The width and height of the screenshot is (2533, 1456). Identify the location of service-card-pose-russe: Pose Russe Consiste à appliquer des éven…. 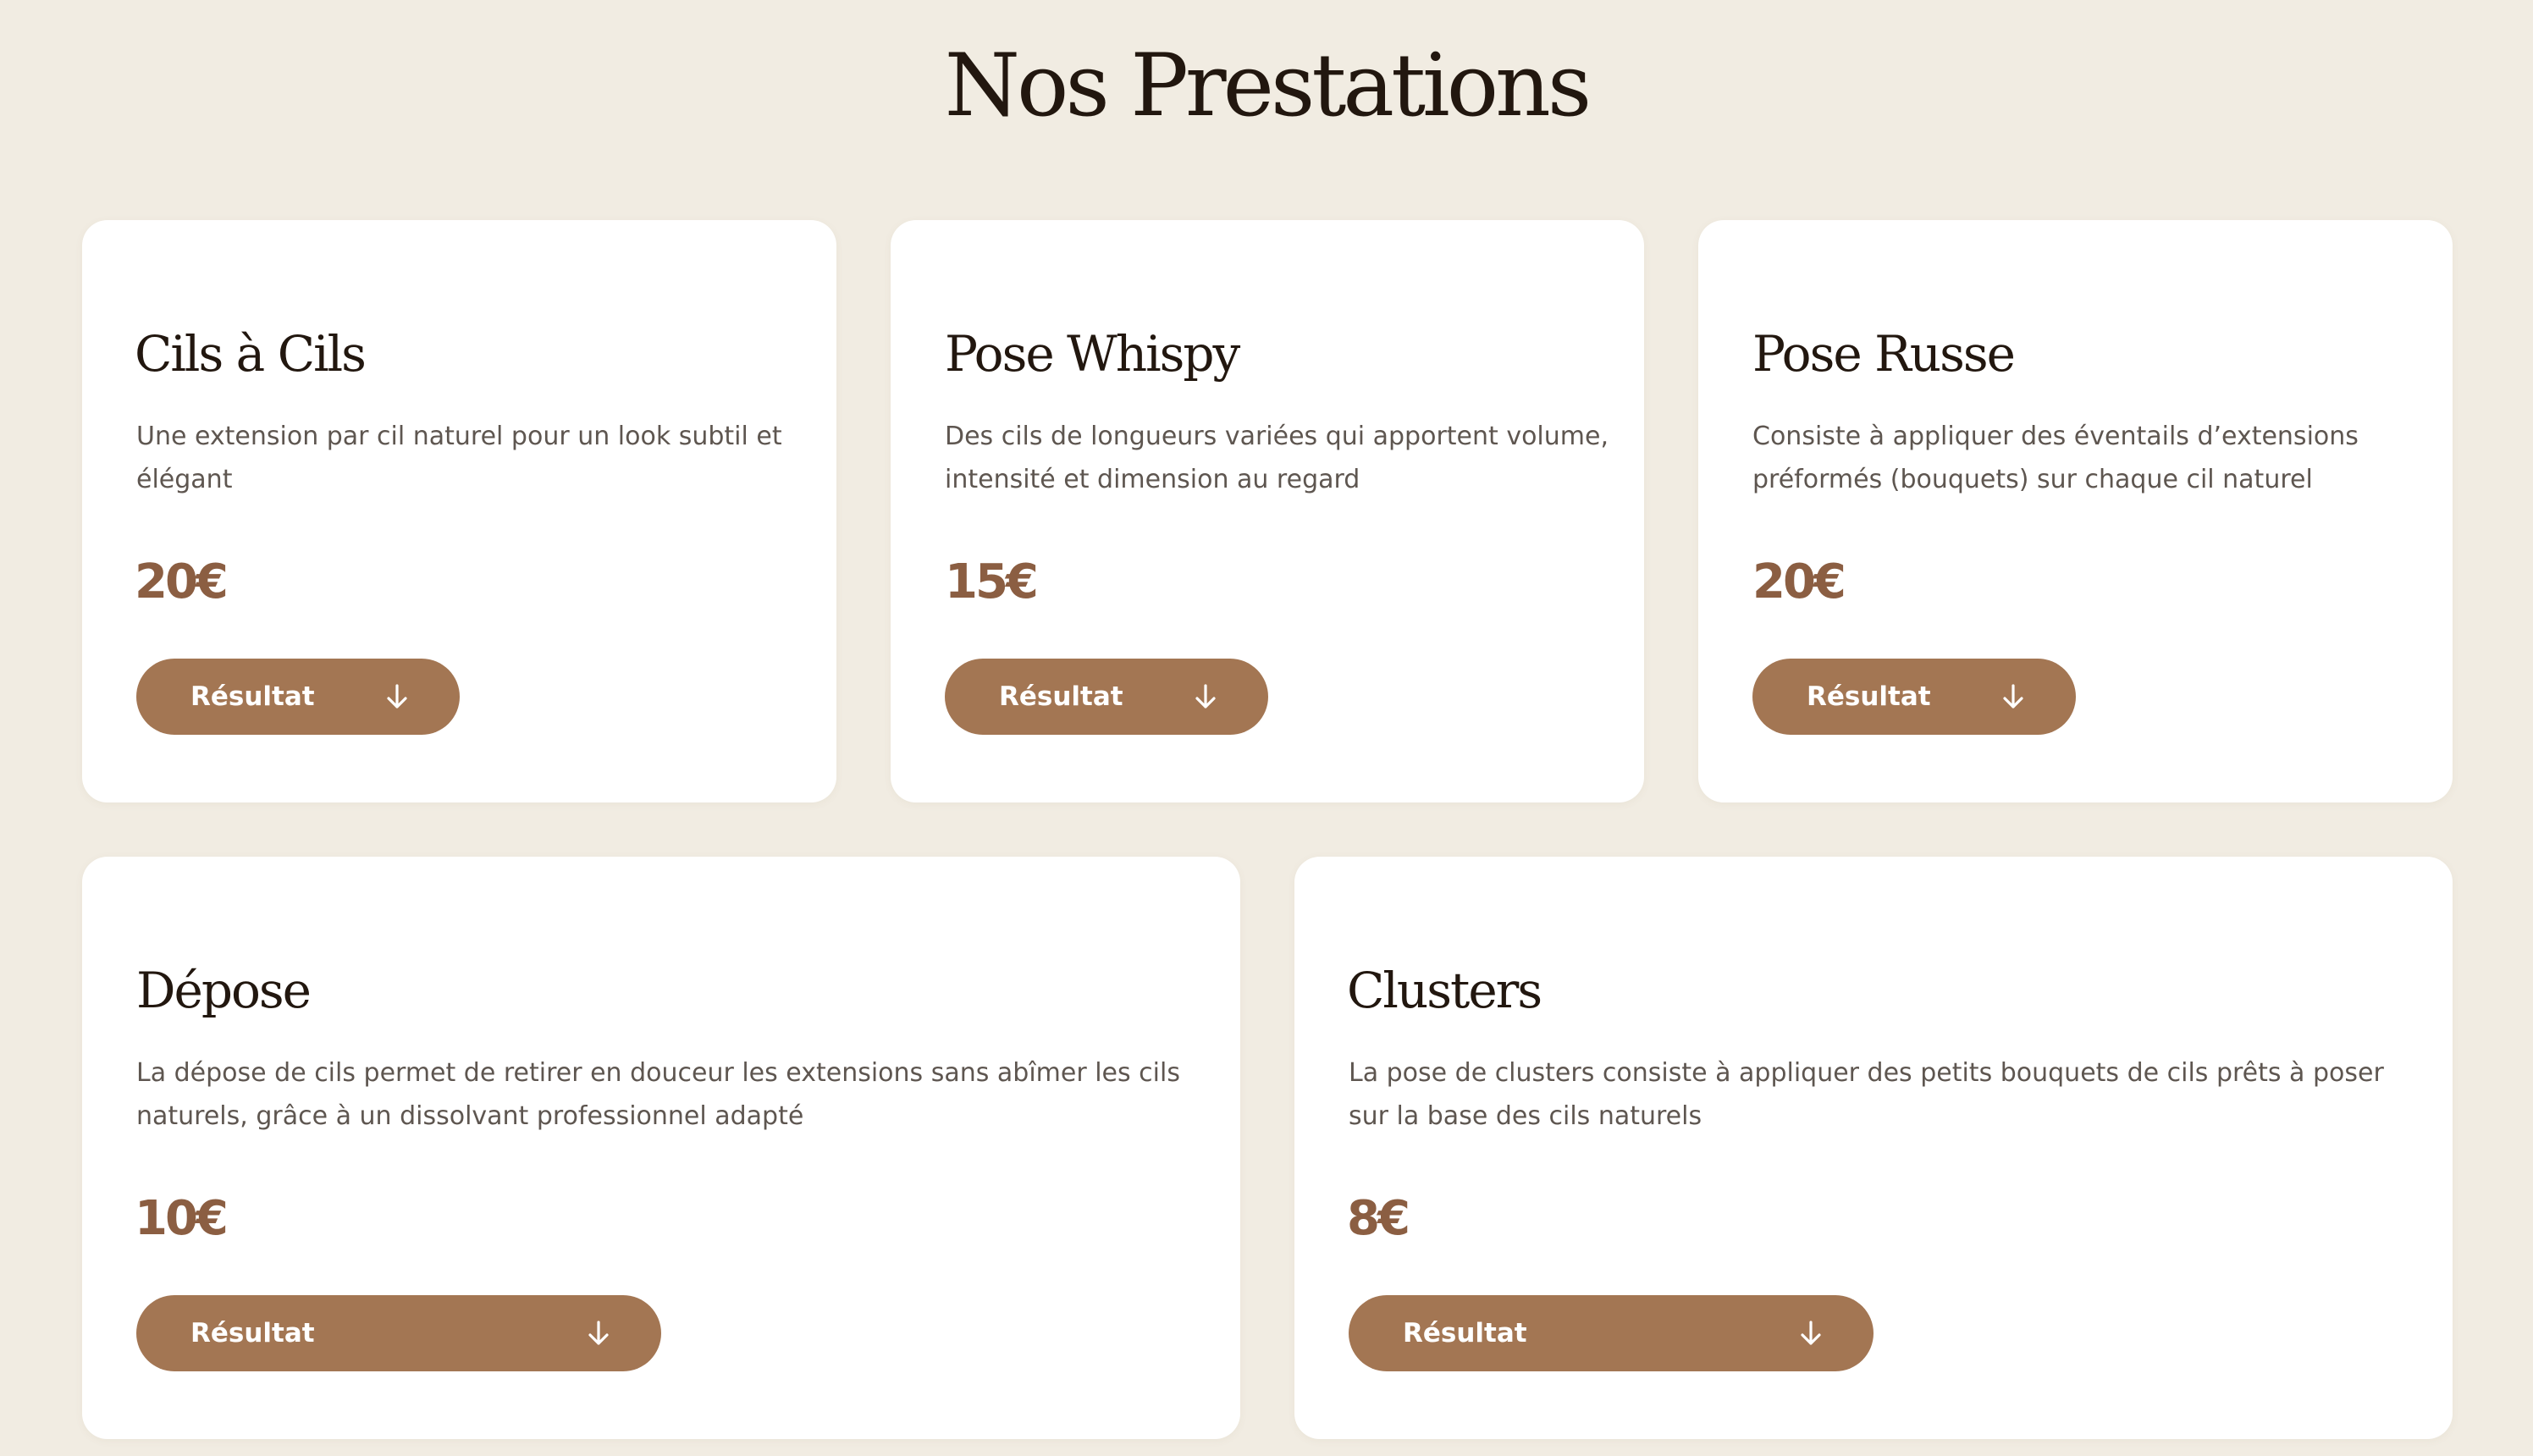
(2075, 511).